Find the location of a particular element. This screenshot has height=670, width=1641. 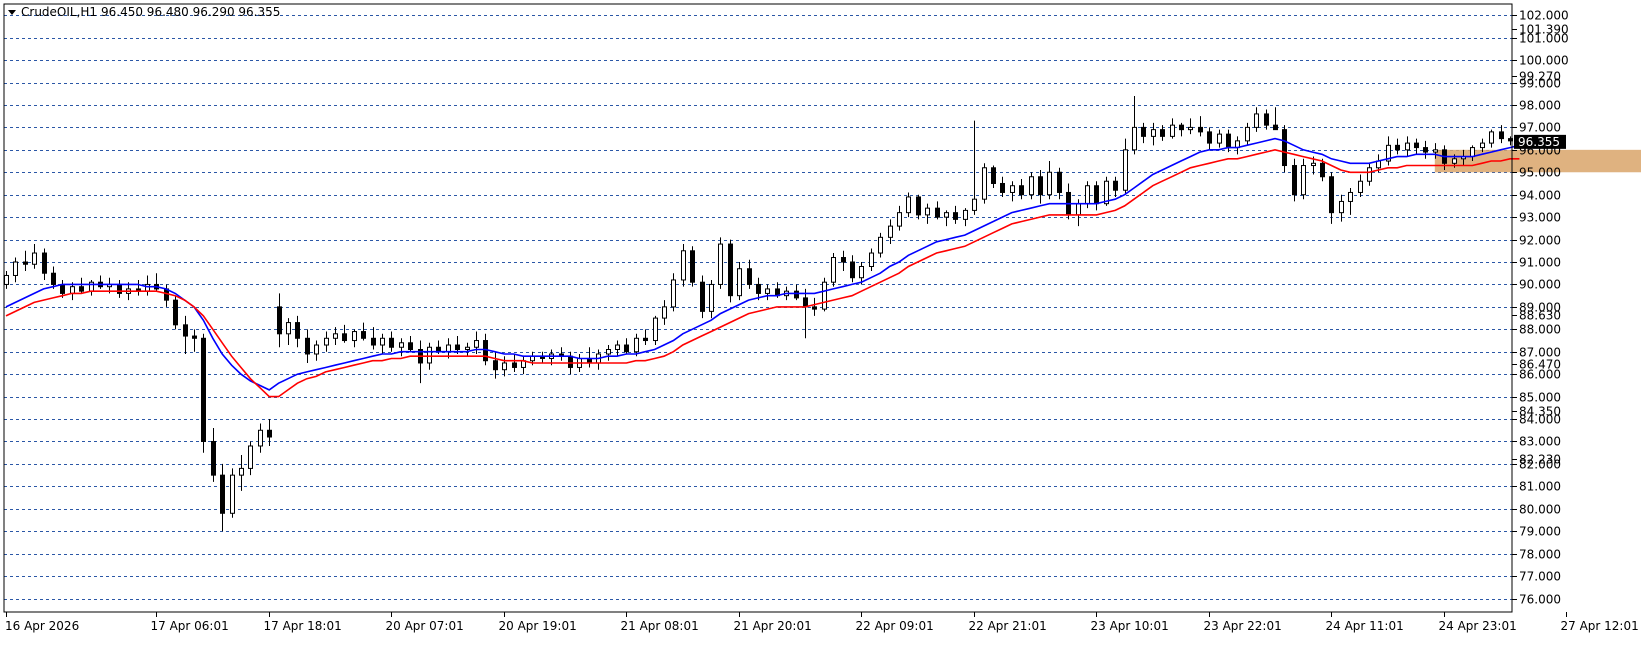

y-tick-label: 99.000 is located at coordinates (1540, 84).